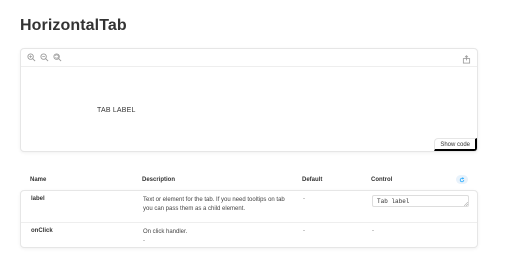  Describe the element at coordinates (466, 204) in the screenshot. I see `resize-grip-icon` at that location.